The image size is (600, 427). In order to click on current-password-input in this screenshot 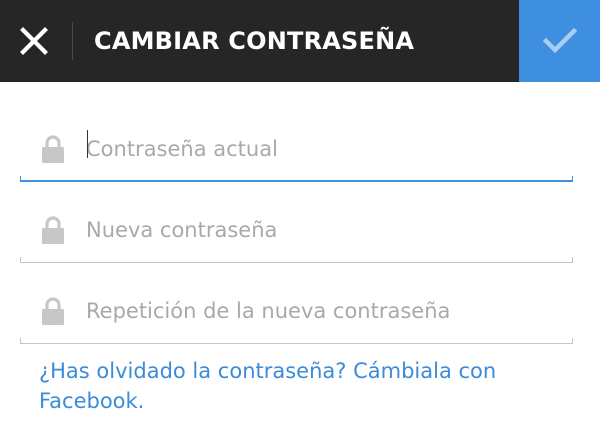, I will do `click(321, 149)`.